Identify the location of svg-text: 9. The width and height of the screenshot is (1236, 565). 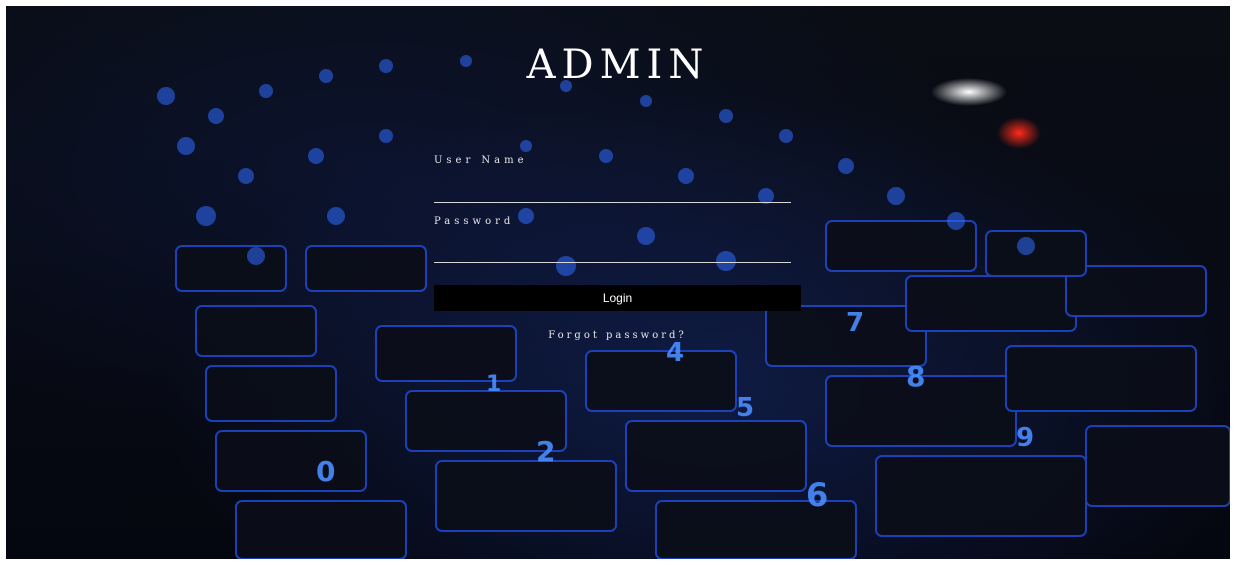
(1025, 438).